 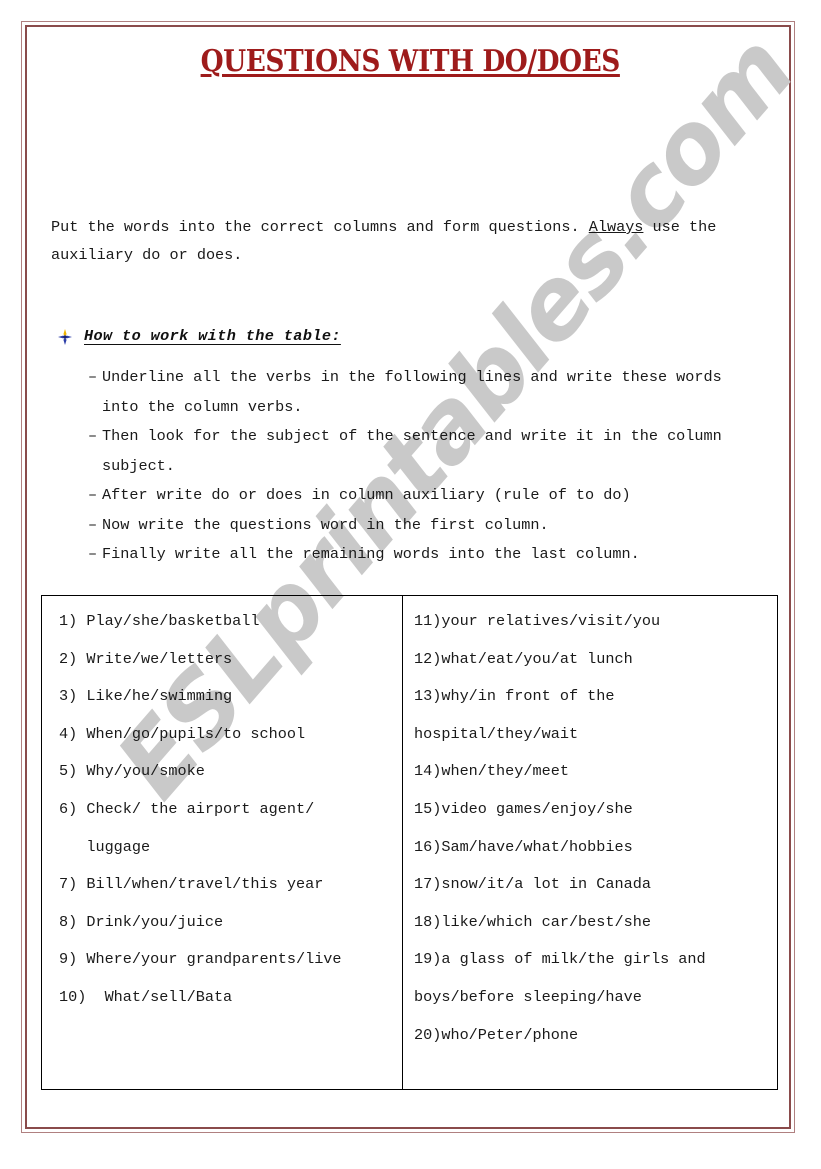 What do you see at coordinates (537, 621) in the screenshot?
I see `exercise-item: 11)your relatives/visit/you` at bounding box center [537, 621].